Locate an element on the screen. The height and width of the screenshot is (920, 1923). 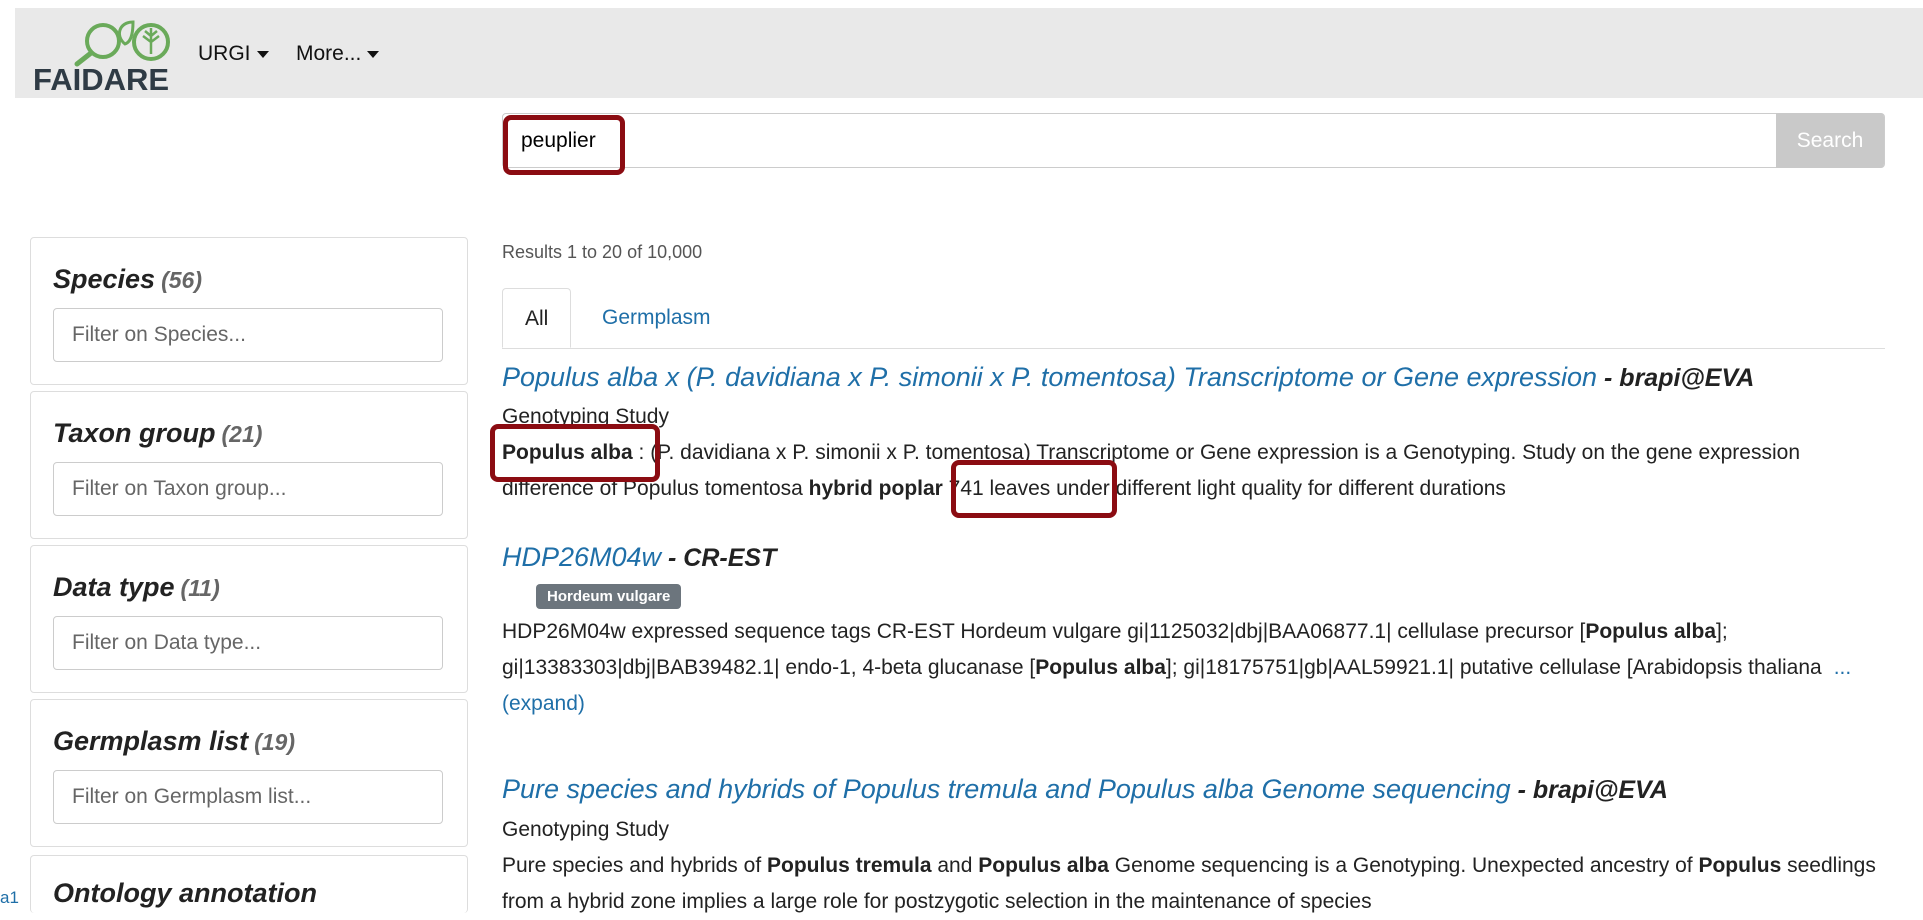
search-button: Search is located at coordinates (1830, 140).